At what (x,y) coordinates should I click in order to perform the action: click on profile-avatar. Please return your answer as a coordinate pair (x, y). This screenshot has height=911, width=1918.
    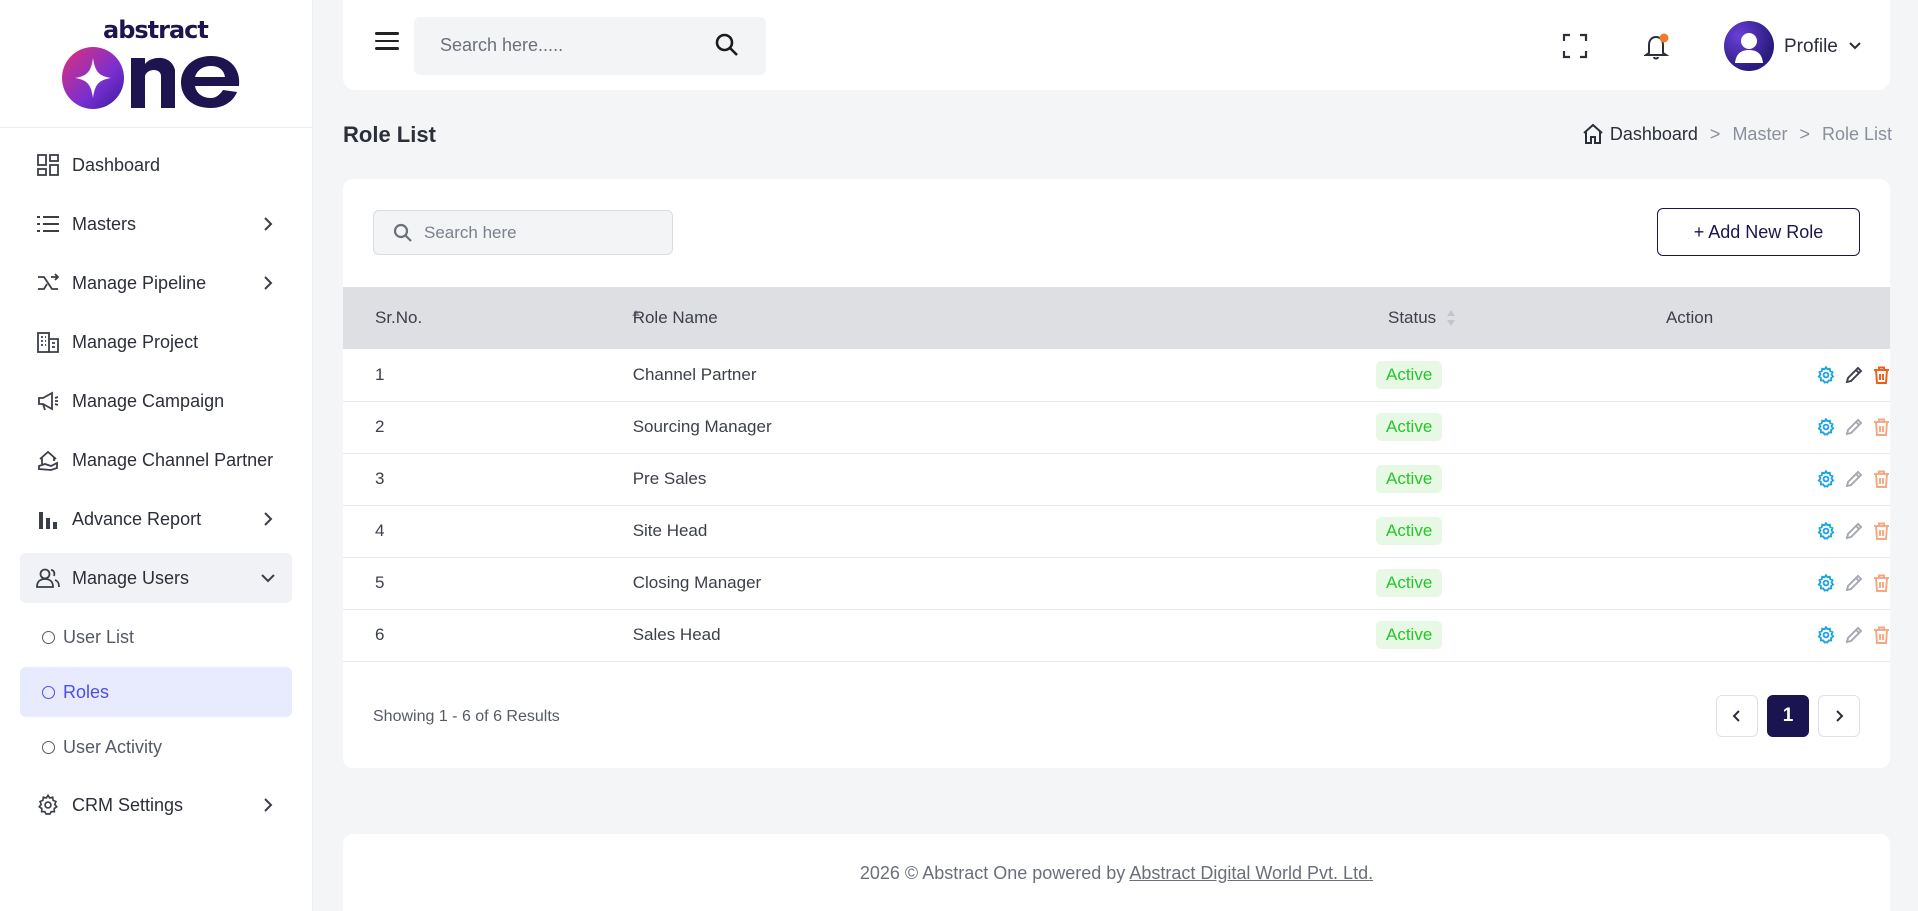
    Looking at the image, I should click on (1749, 46).